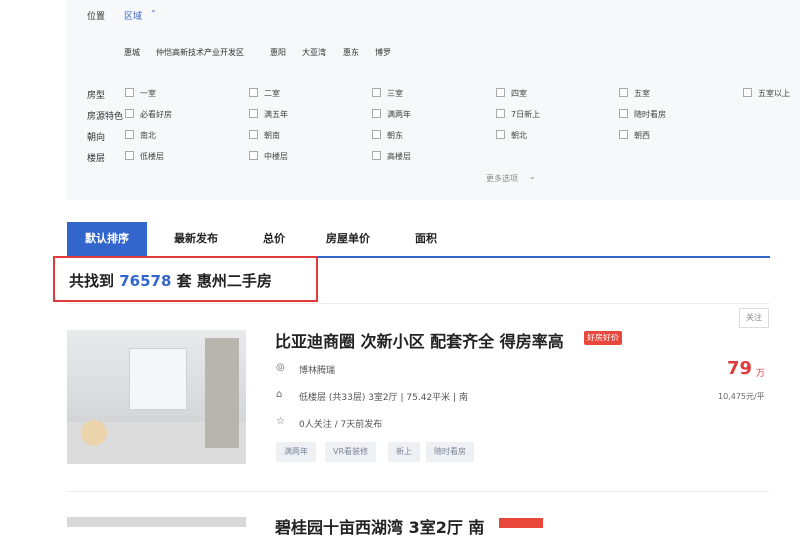 The width and height of the screenshot is (800, 538). What do you see at coordinates (351, 452) in the screenshot?
I see `listing-tag: VR看装修` at bounding box center [351, 452].